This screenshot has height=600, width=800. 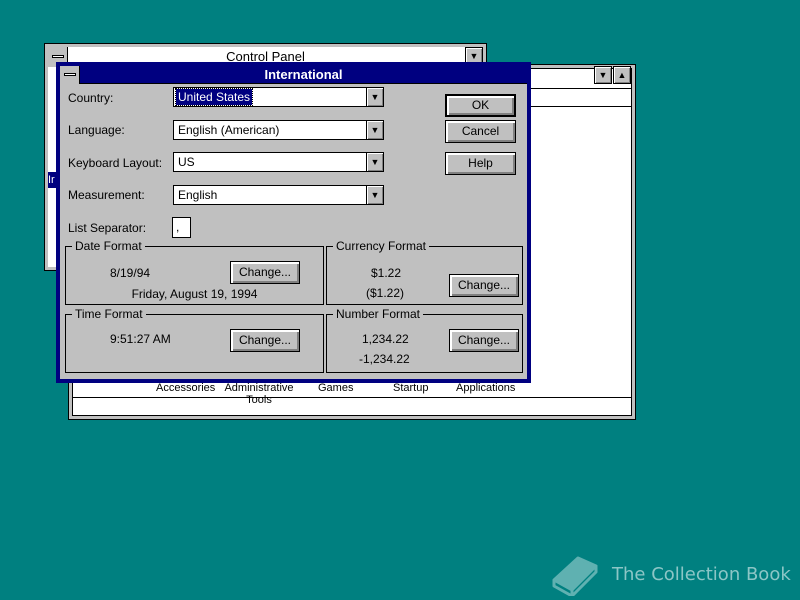 What do you see at coordinates (108, 246) in the screenshot?
I see `date-format-title: Date Format` at bounding box center [108, 246].